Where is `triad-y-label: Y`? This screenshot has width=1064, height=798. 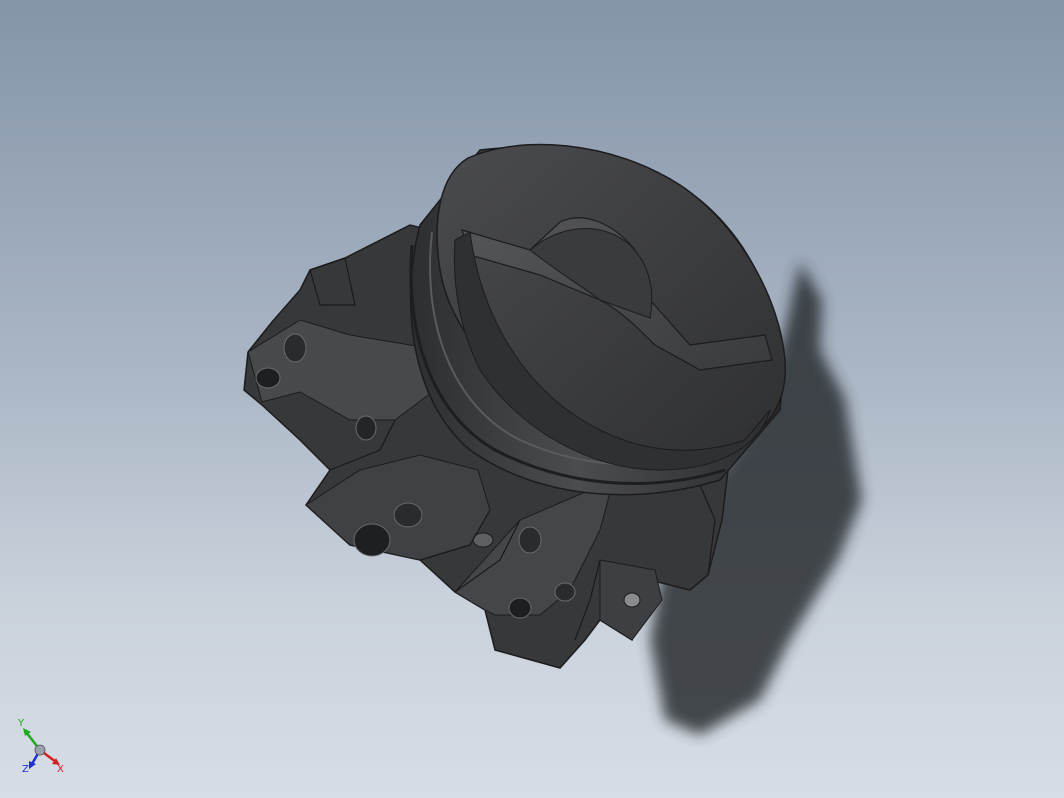 triad-y-label: Y is located at coordinates (21, 723).